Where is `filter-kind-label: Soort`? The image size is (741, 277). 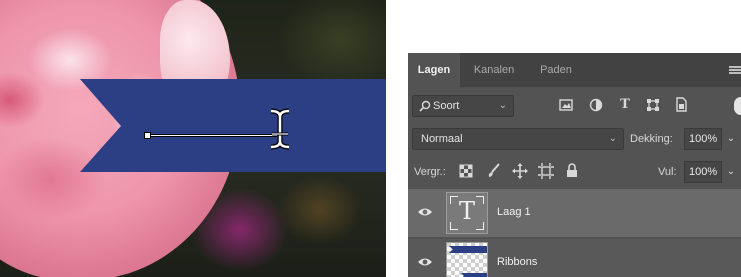 filter-kind-label: Soort is located at coordinates (446, 106).